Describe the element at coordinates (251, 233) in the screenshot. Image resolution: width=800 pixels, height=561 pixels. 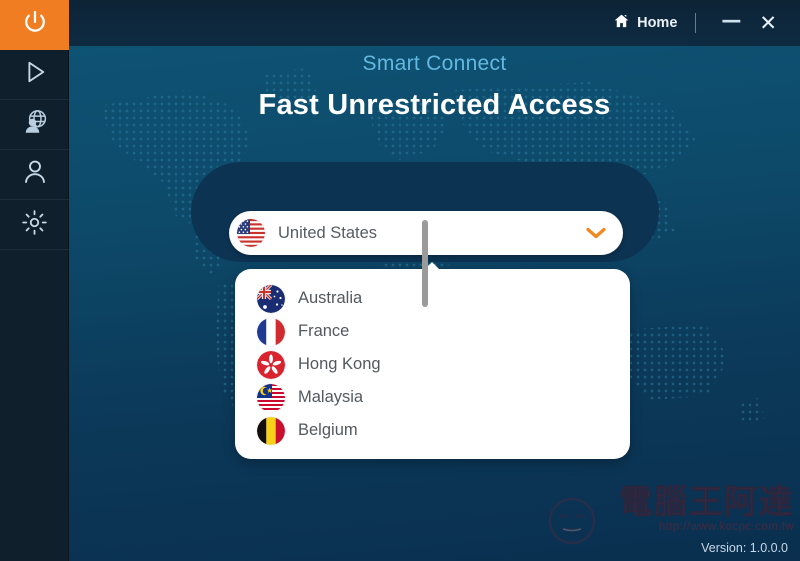
I see `us-flag-icon` at that location.